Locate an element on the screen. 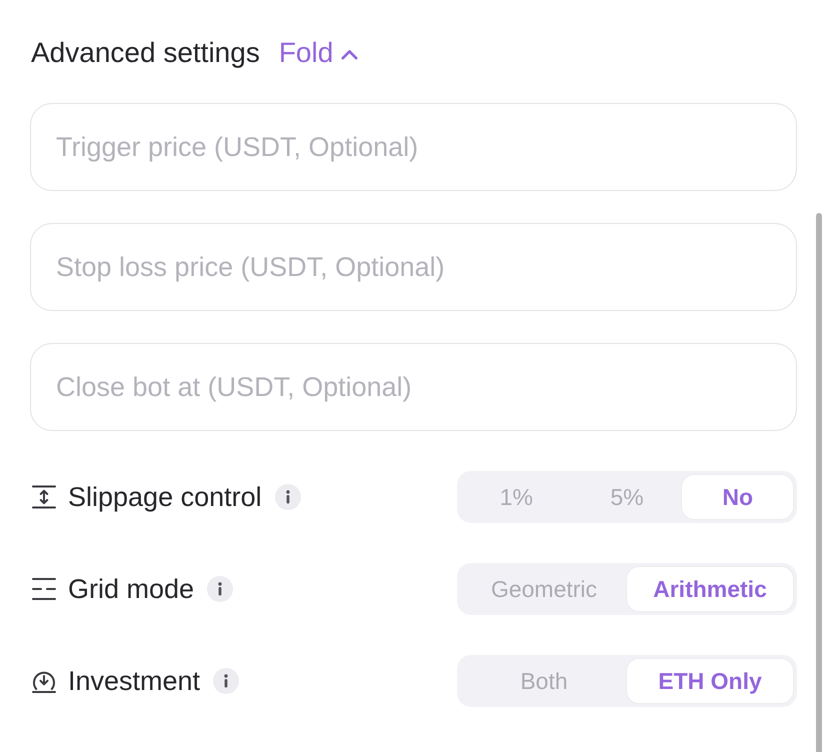  input-field: Trigger price (USDT, Optional) is located at coordinates (413, 147).